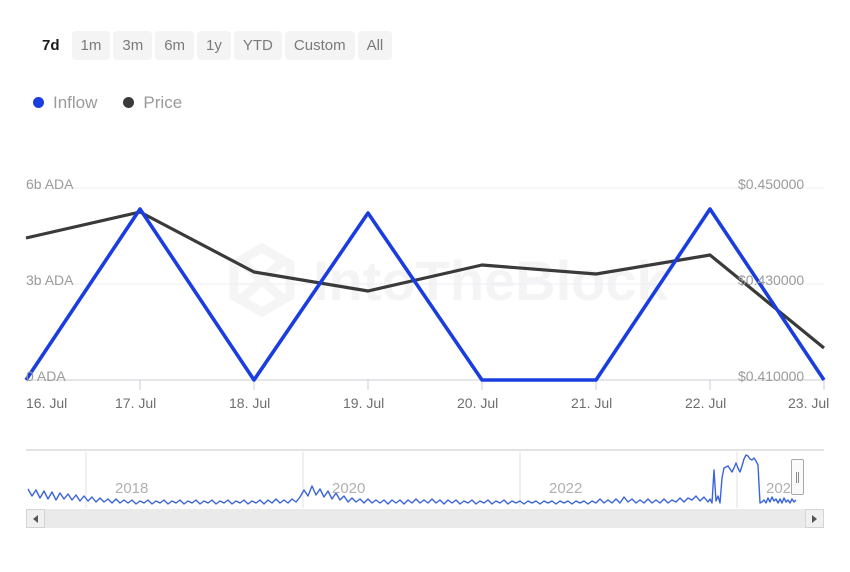  I want to click on scroll-left-arrow-button, so click(35, 518).